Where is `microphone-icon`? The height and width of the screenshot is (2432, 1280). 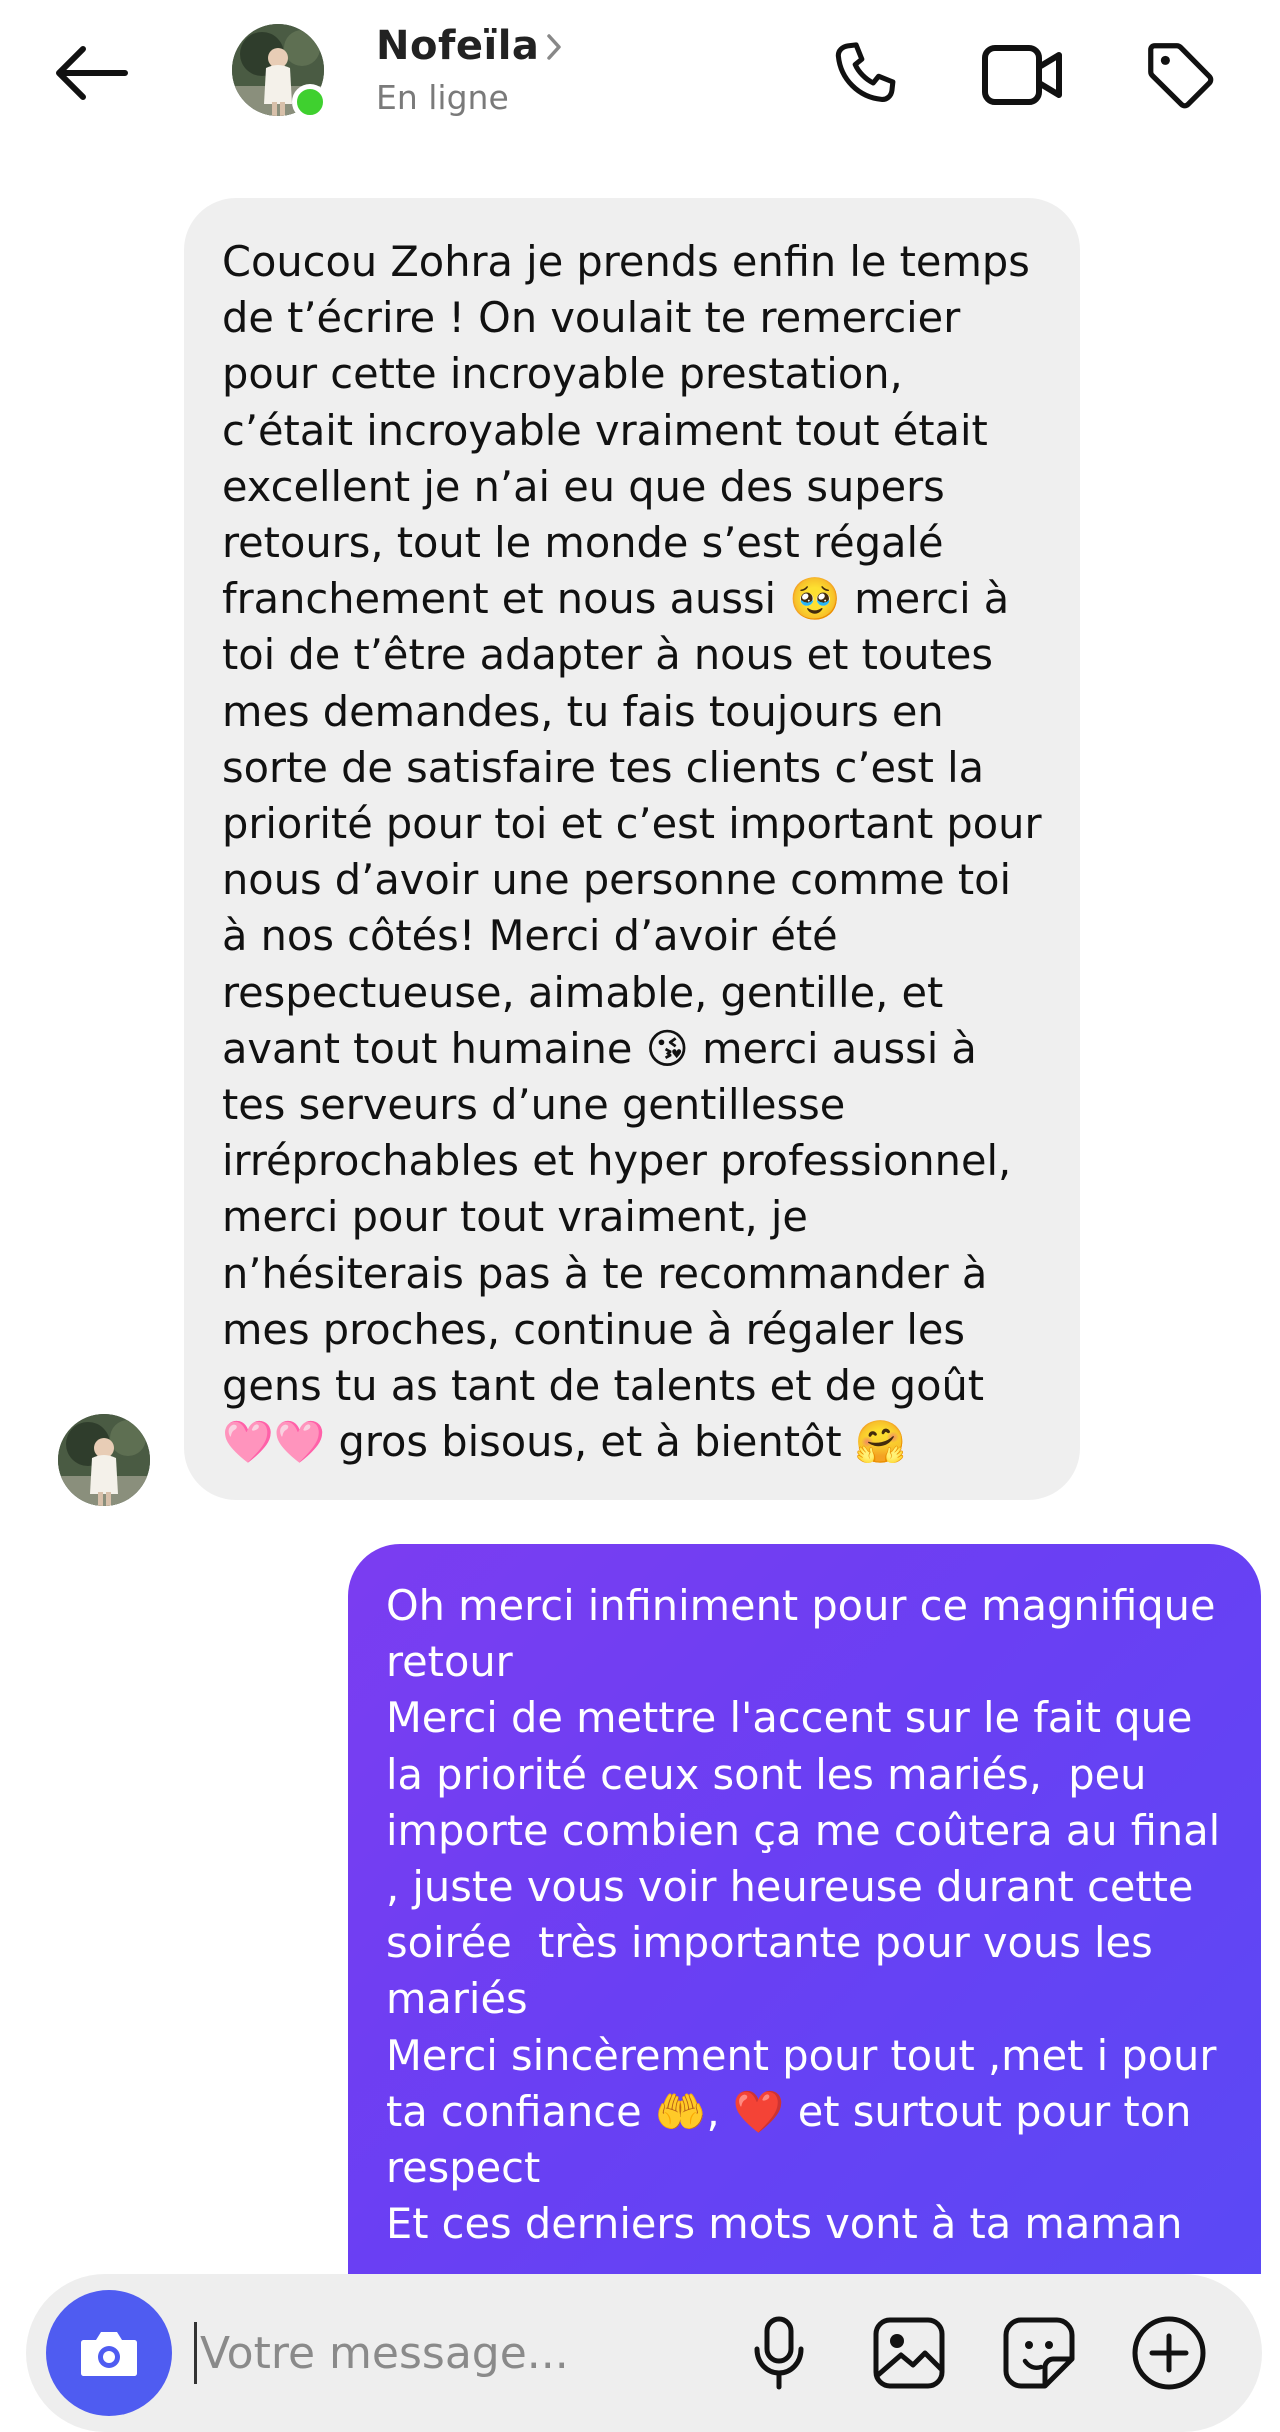
microphone-icon is located at coordinates (779, 2353).